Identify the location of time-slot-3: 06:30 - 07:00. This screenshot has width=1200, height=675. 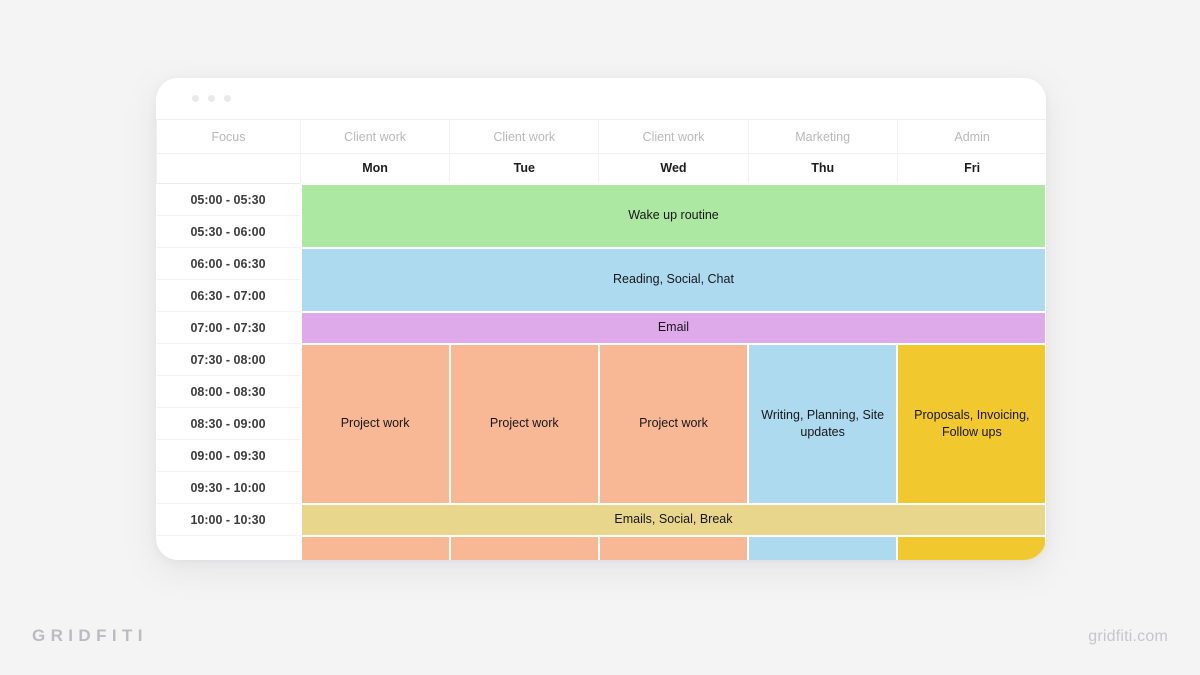
(228, 295).